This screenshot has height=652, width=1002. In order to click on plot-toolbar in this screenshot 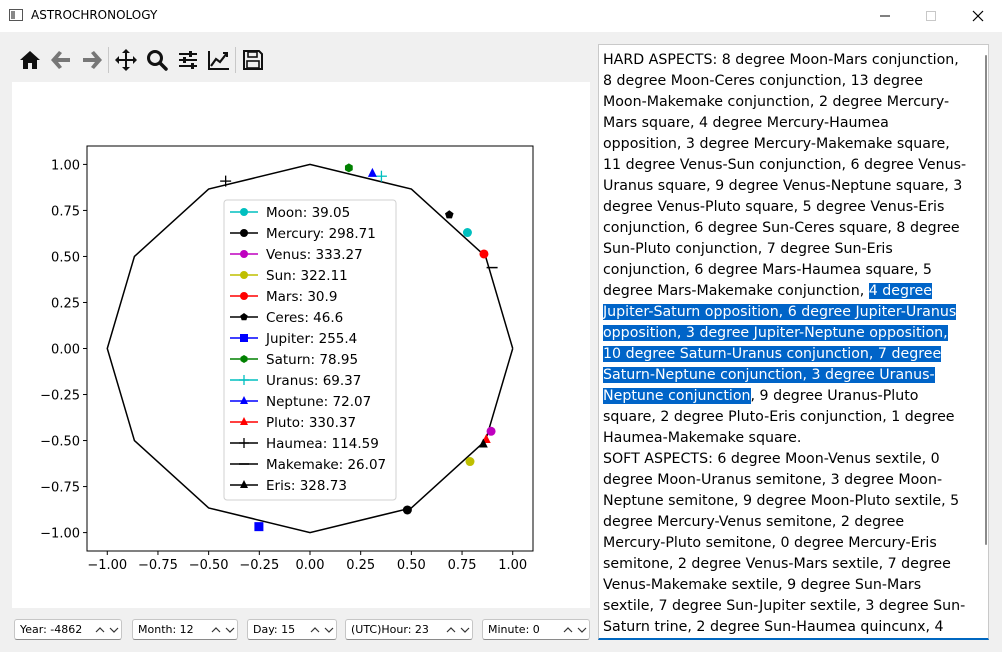, I will do `click(141, 60)`.